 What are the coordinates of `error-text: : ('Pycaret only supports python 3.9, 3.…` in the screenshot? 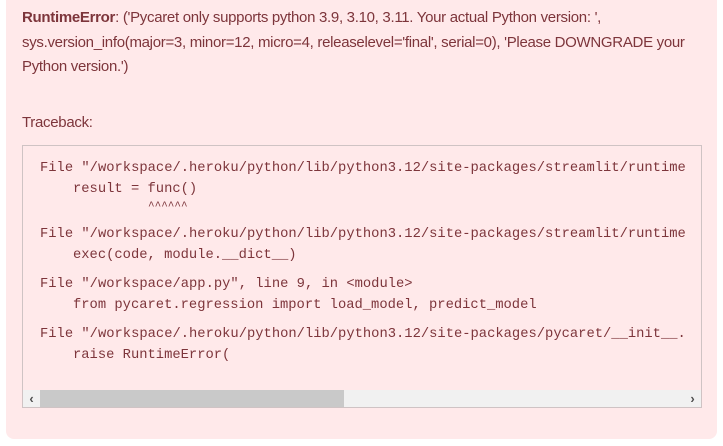 It's located at (353, 42).